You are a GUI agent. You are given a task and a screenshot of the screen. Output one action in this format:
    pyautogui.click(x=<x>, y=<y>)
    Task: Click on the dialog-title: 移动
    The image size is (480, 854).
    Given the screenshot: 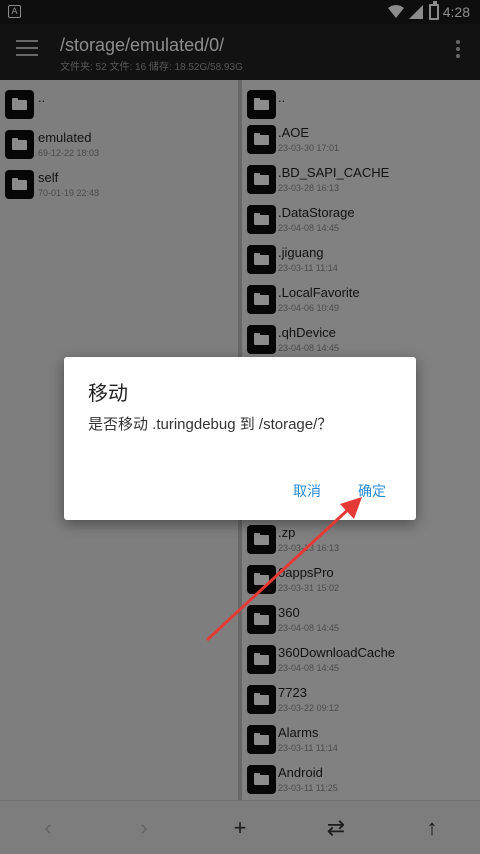 What is the action you would take?
    pyautogui.click(x=108, y=394)
    